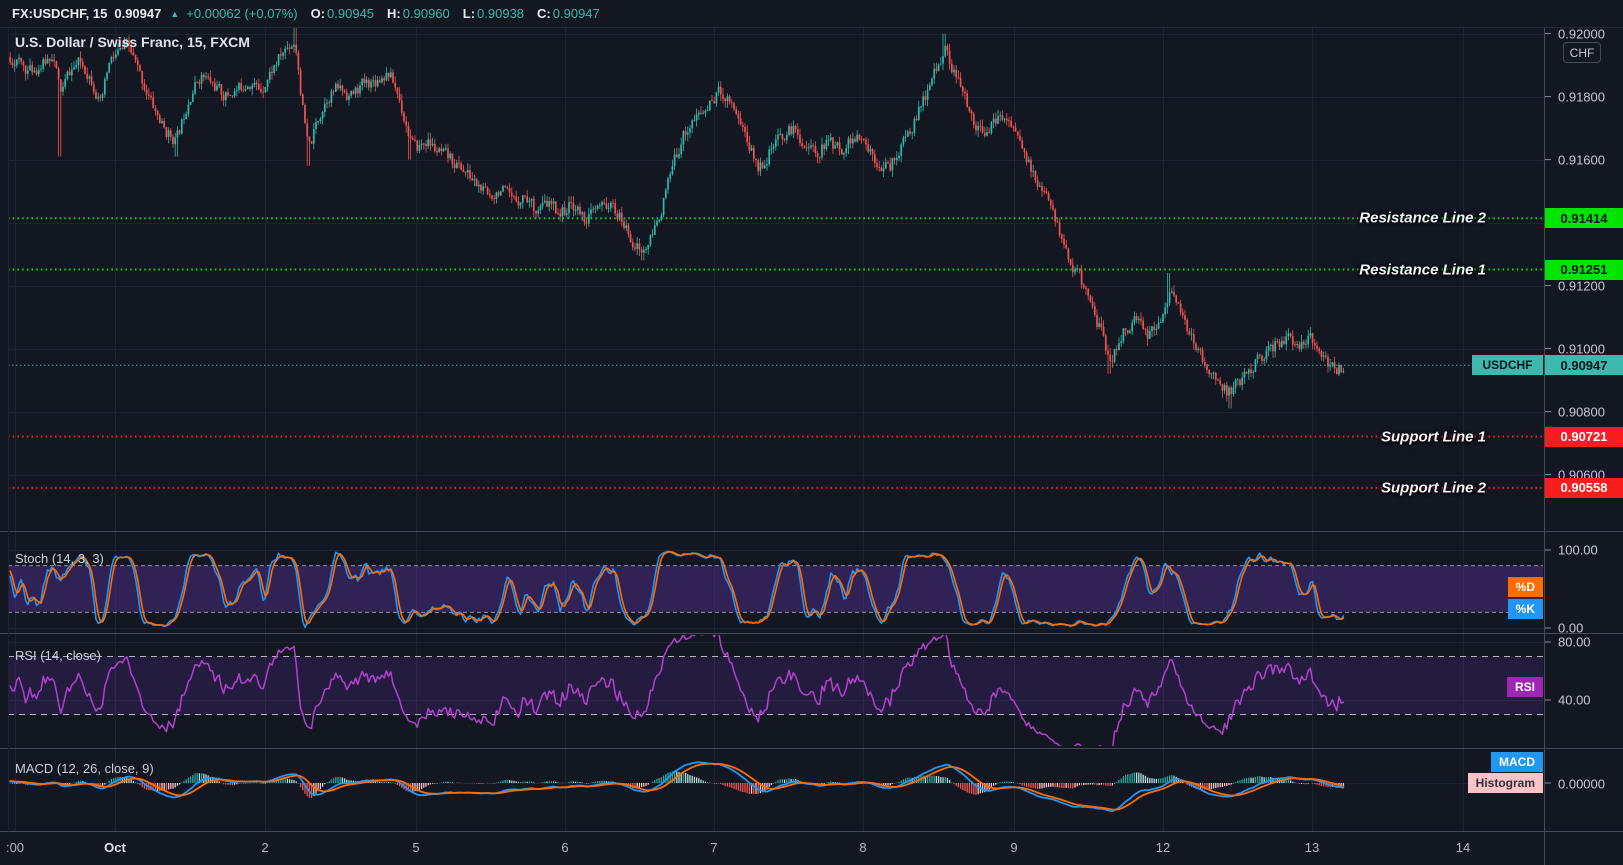  Describe the element at coordinates (426, 13) in the screenshot. I see `high-value: 0.90960` at that location.